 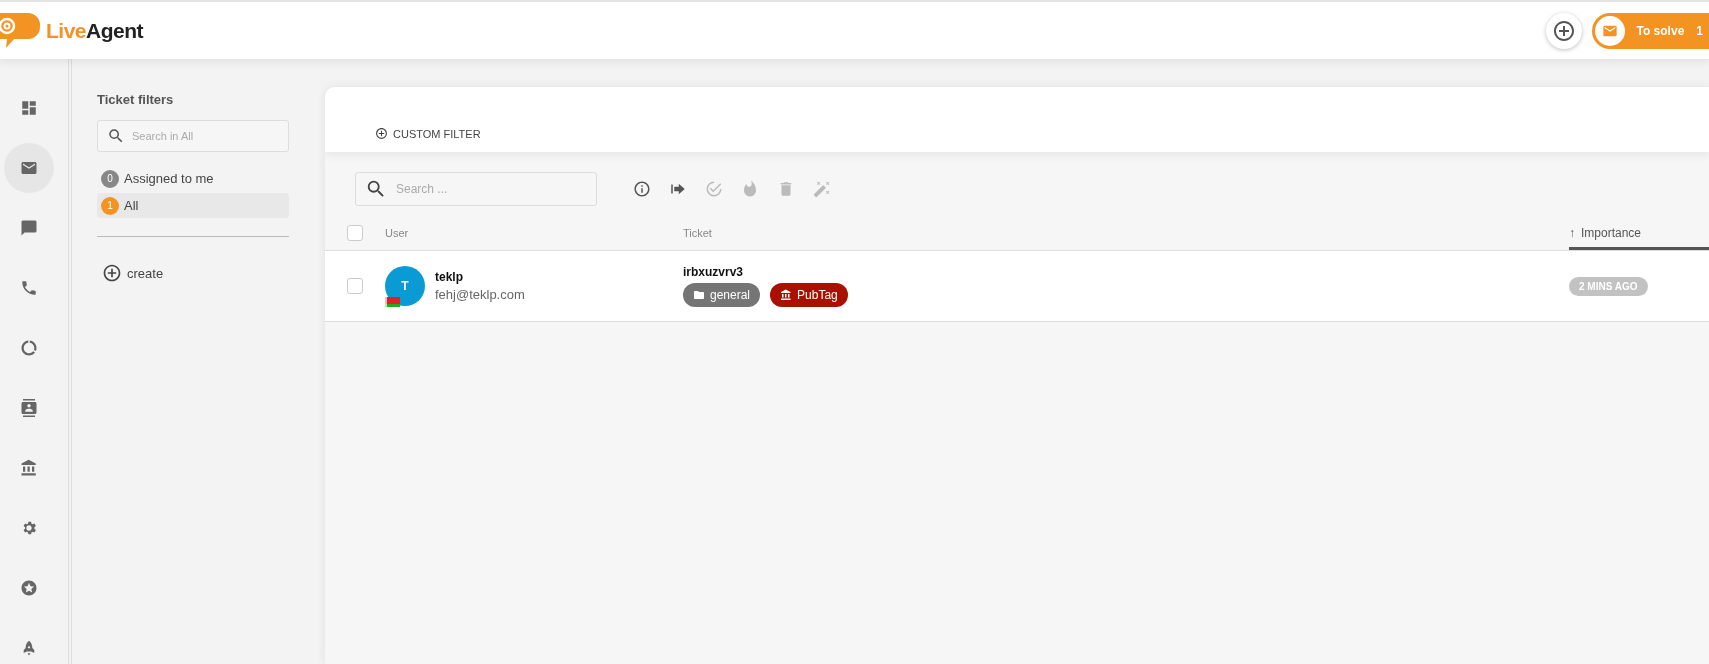 I want to click on panel-title: Ticket filters, so click(x=136, y=99).